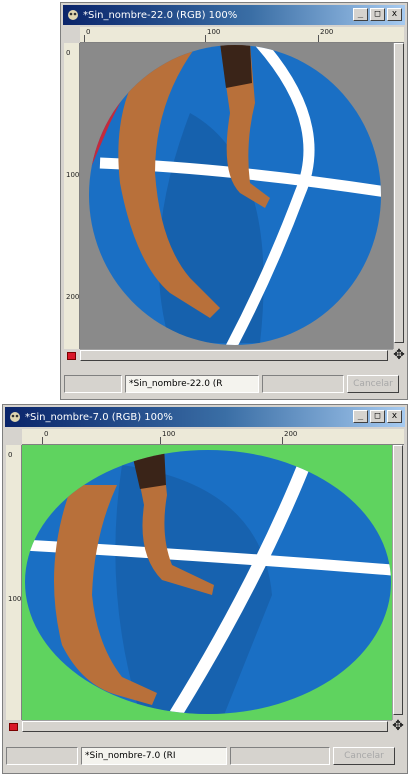 The image size is (410, 778). I want to click on vertical-ruler: 0 100, so click(14, 582).